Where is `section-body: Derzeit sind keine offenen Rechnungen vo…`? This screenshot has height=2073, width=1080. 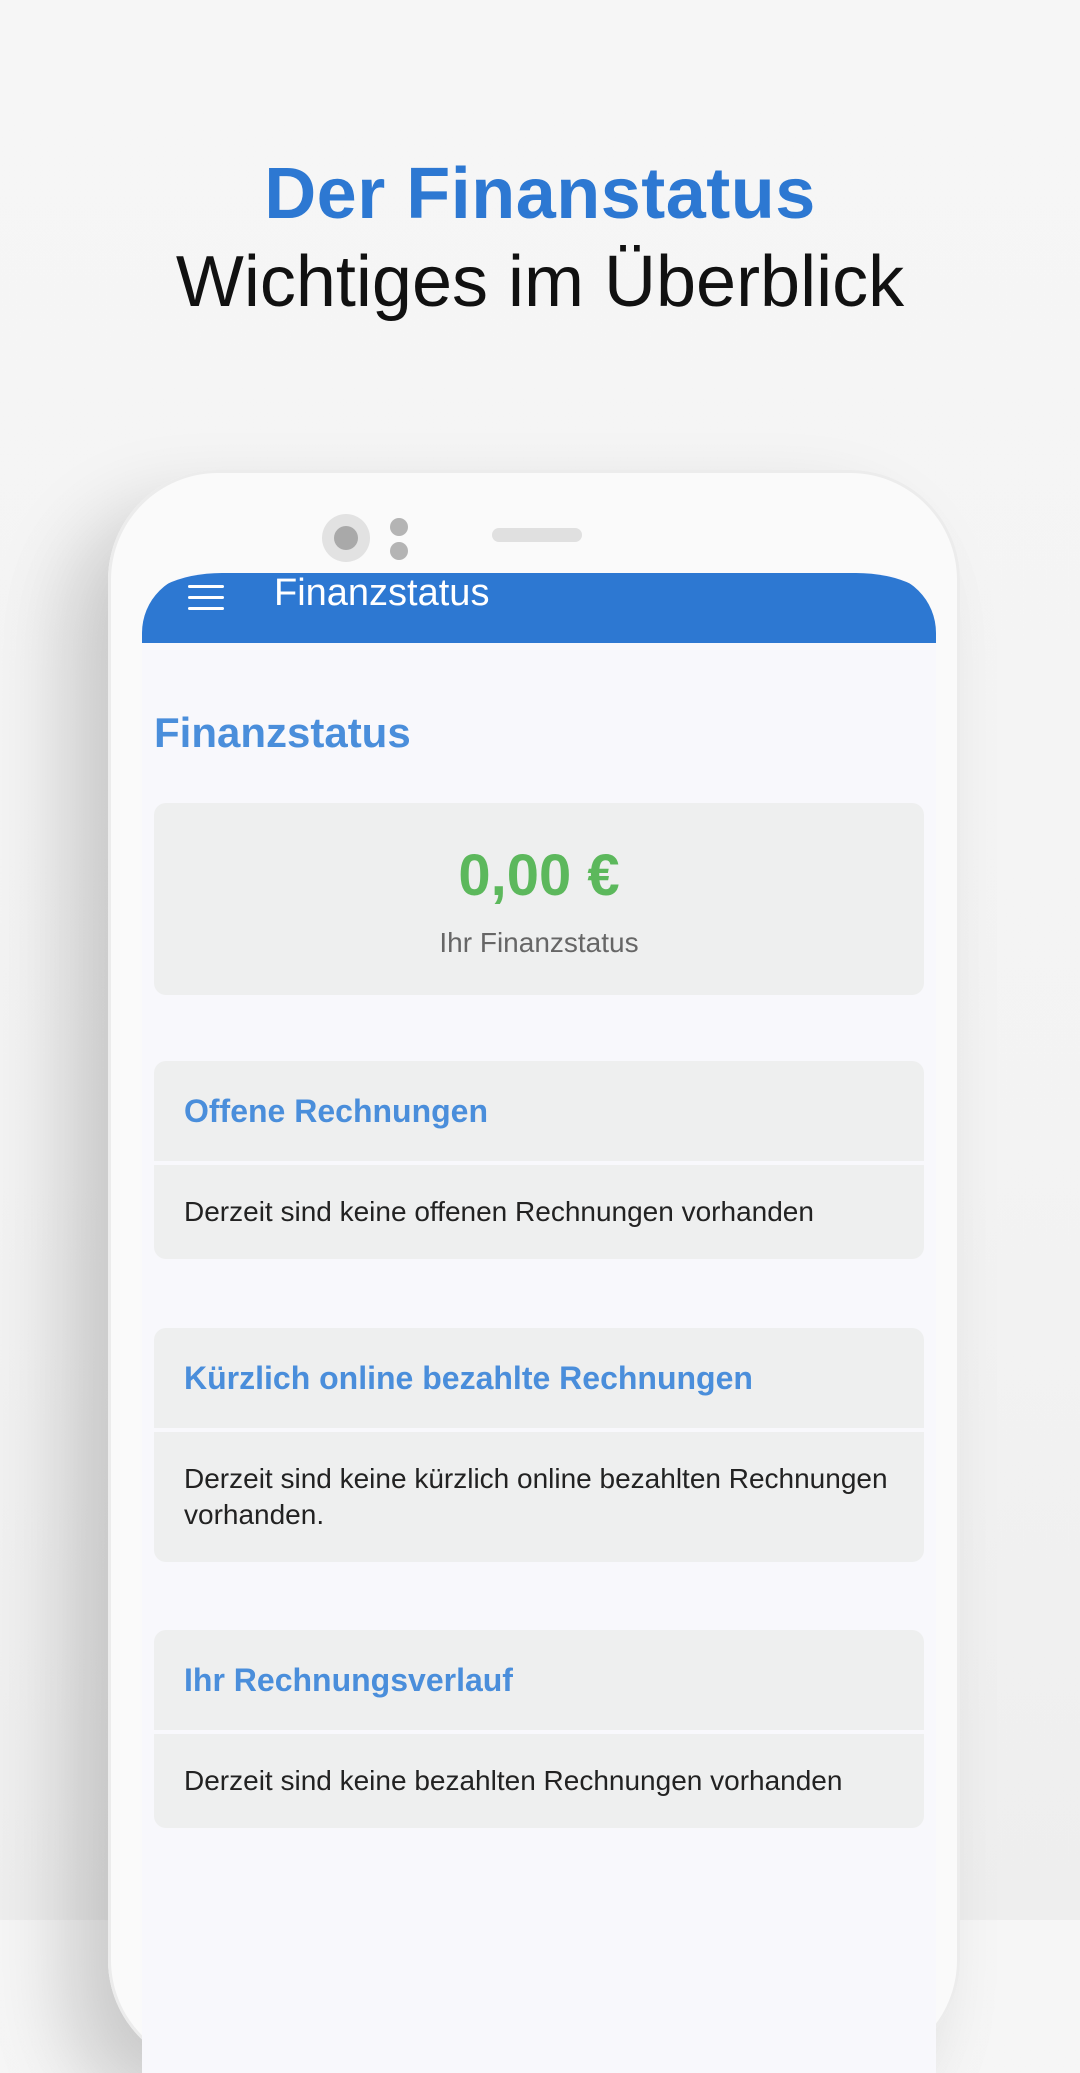
section-body: Derzeit sind keine offenen Rechnungen vo… is located at coordinates (499, 1211).